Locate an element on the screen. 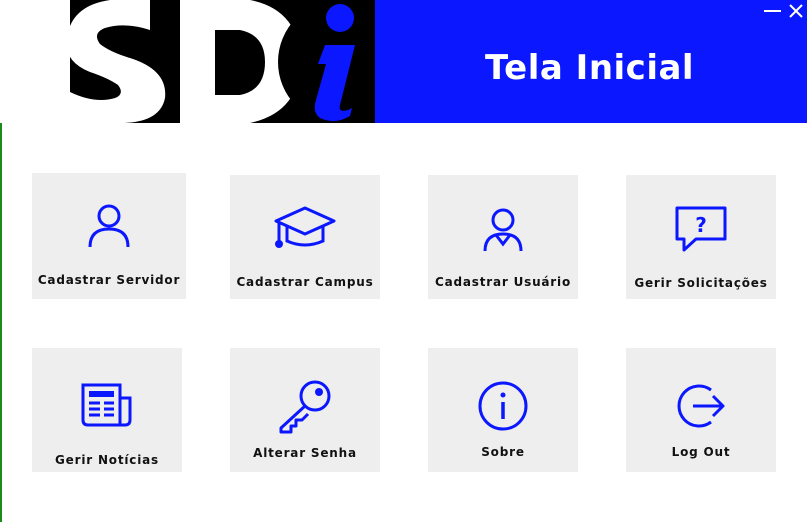 This screenshot has width=807, height=522. tile-label: Log Out is located at coordinates (701, 452).